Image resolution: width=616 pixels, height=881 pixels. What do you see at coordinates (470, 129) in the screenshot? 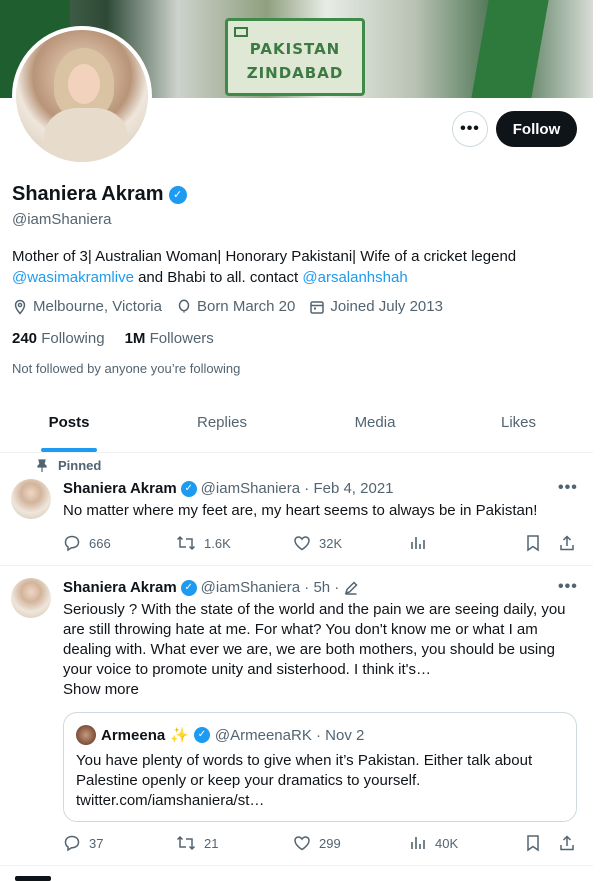
I see `more-options-button: •••` at bounding box center [470, 129].